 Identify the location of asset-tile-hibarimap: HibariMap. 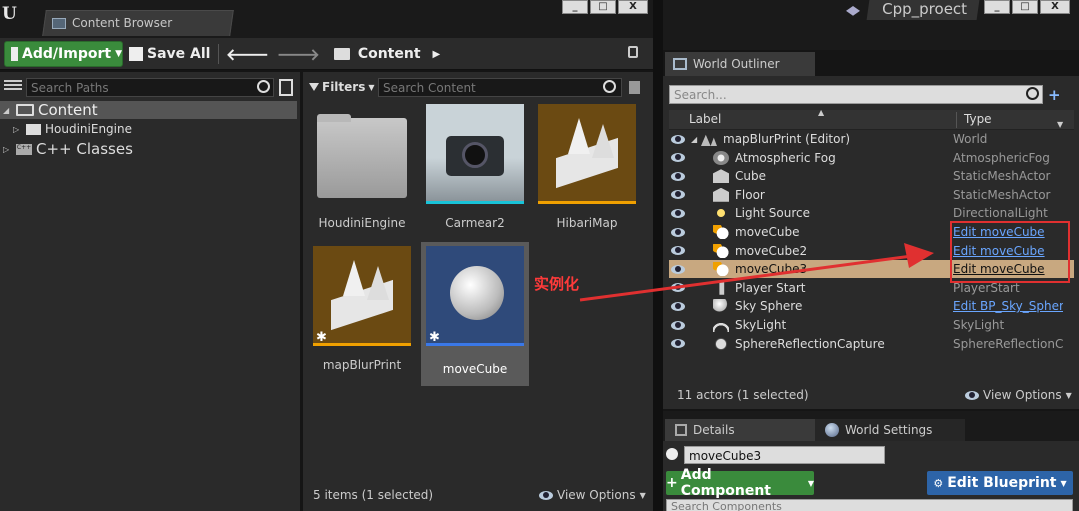
(587, 175).